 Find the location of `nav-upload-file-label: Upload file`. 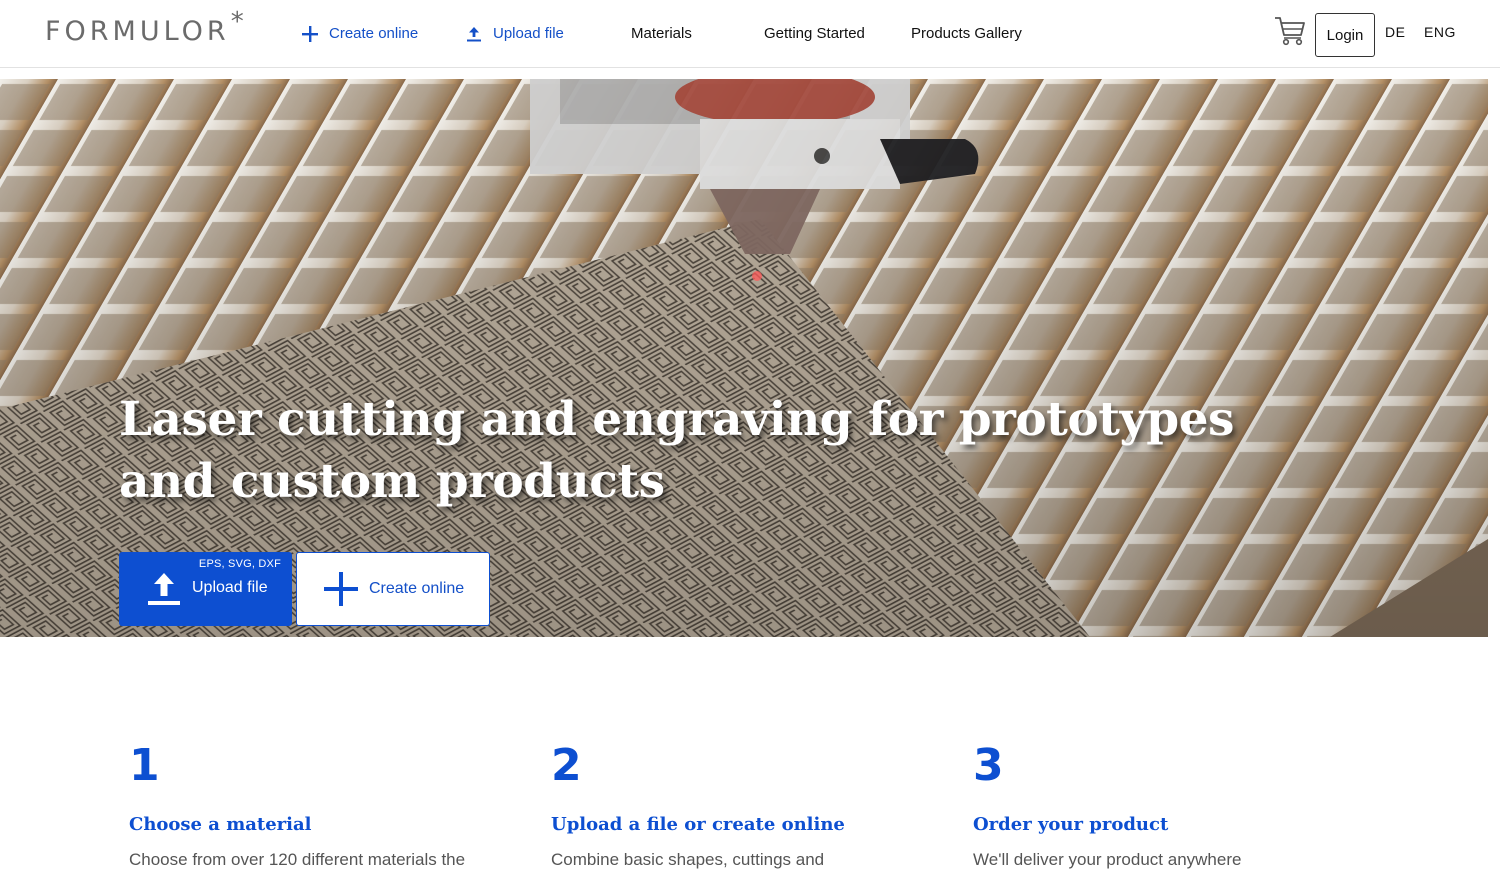

nav-upload-file-label: Upload file is located at coordinates (528, 33).